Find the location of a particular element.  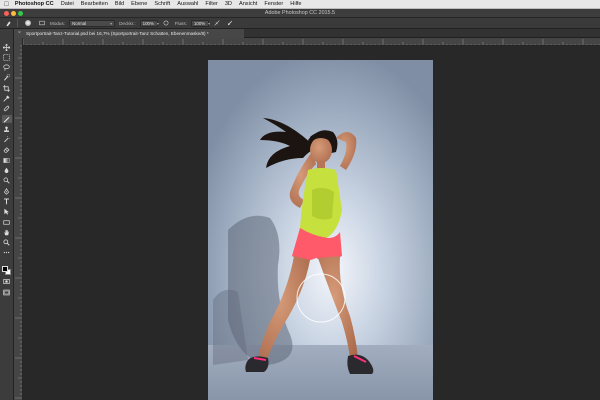

brush-icon is located at coordinates (6, 119).